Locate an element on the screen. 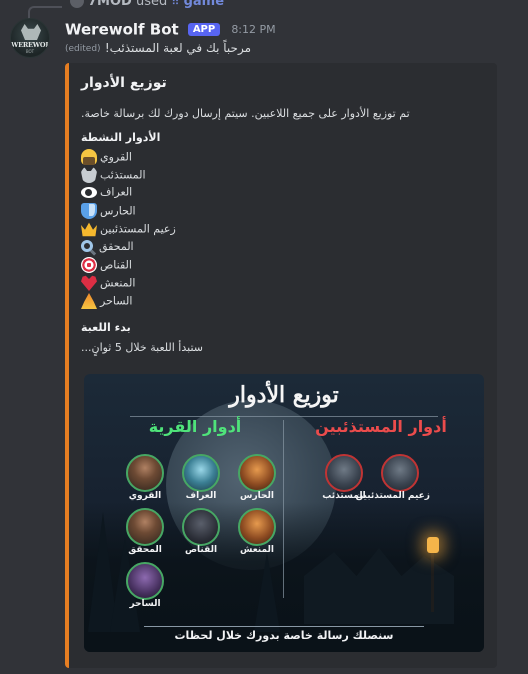  portrait-label: زعيم المستذئبين is located at coordinates (392, 496).